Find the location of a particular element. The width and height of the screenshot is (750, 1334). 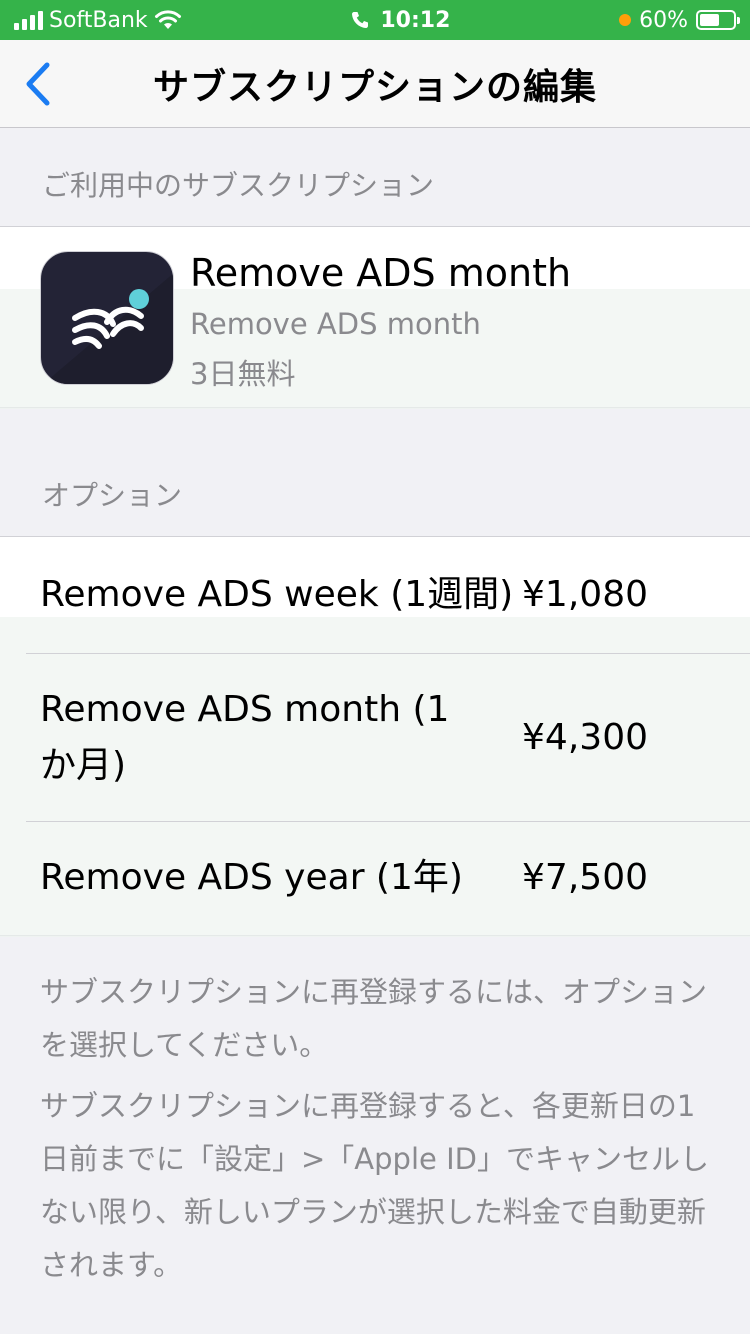

status-right: 60% is located at coordinates (679, 20).